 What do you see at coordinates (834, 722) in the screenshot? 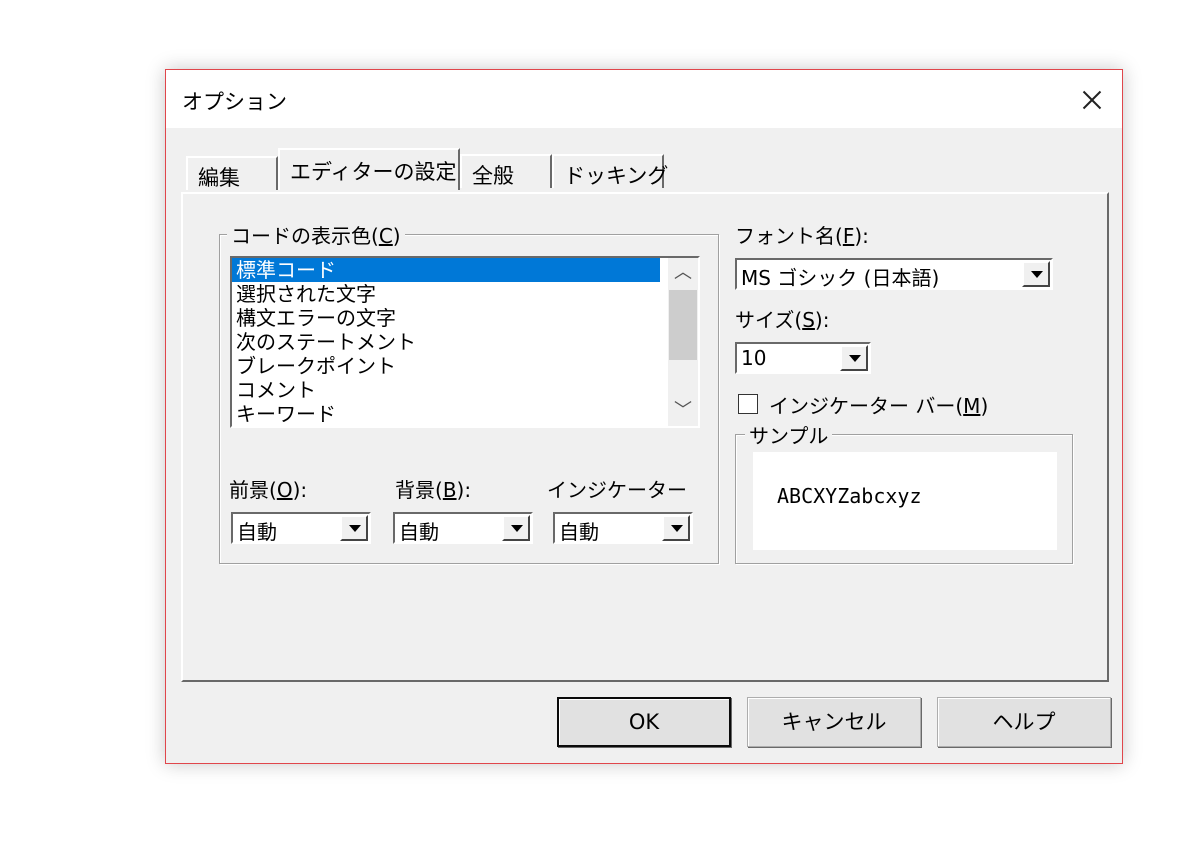
I see `cancel-button: キャンセル` at bounding box center [834, 722].